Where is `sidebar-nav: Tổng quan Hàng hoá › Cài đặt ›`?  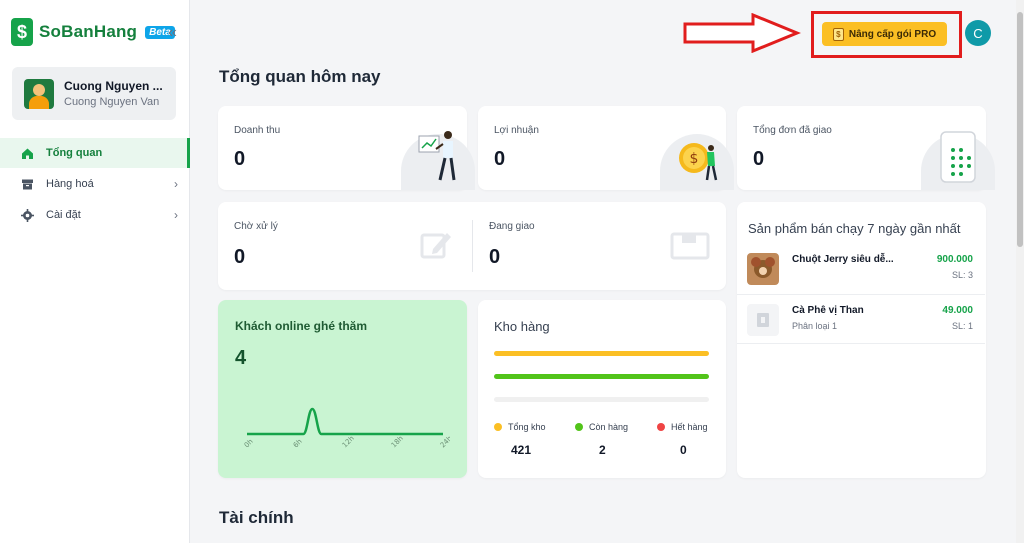
sidebar-nav: Tổng quan Hàng hoá › Cài đặt › is located at coordinates (95, 184).